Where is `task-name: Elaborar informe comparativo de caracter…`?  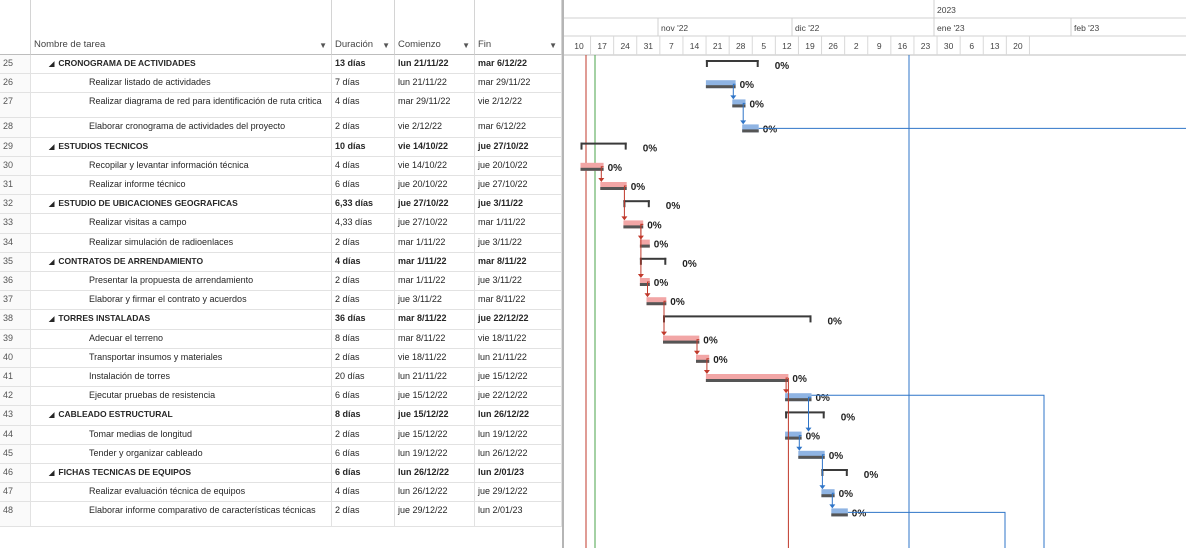
task-name: Elaborar informe comparativo de caracter… is located at coordinates (181, 514).